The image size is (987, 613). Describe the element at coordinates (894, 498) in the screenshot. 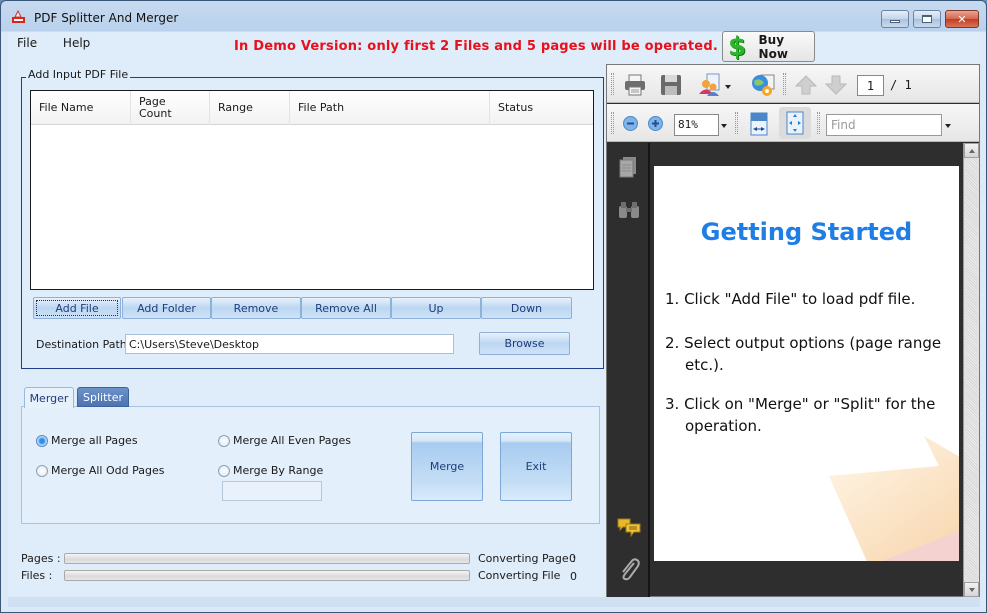

I see `arrow-graphic` at that location.